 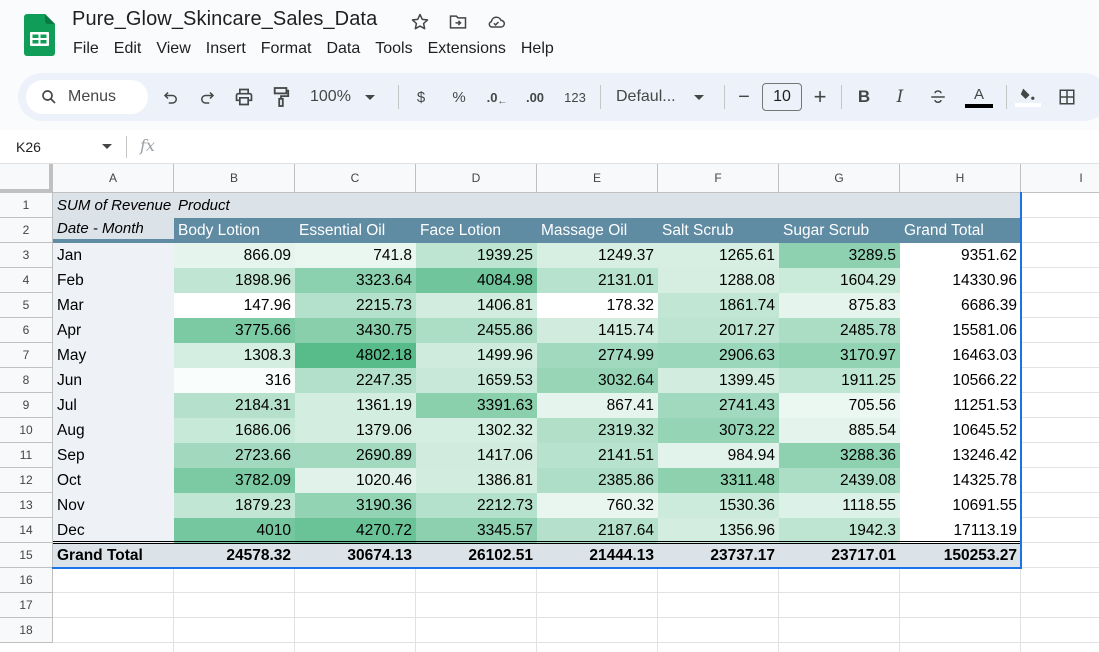 What do you see at coordinates (839, 280) in the screenshot?
I see `value-cell: 1604.29` at bounding box center [839, 280].